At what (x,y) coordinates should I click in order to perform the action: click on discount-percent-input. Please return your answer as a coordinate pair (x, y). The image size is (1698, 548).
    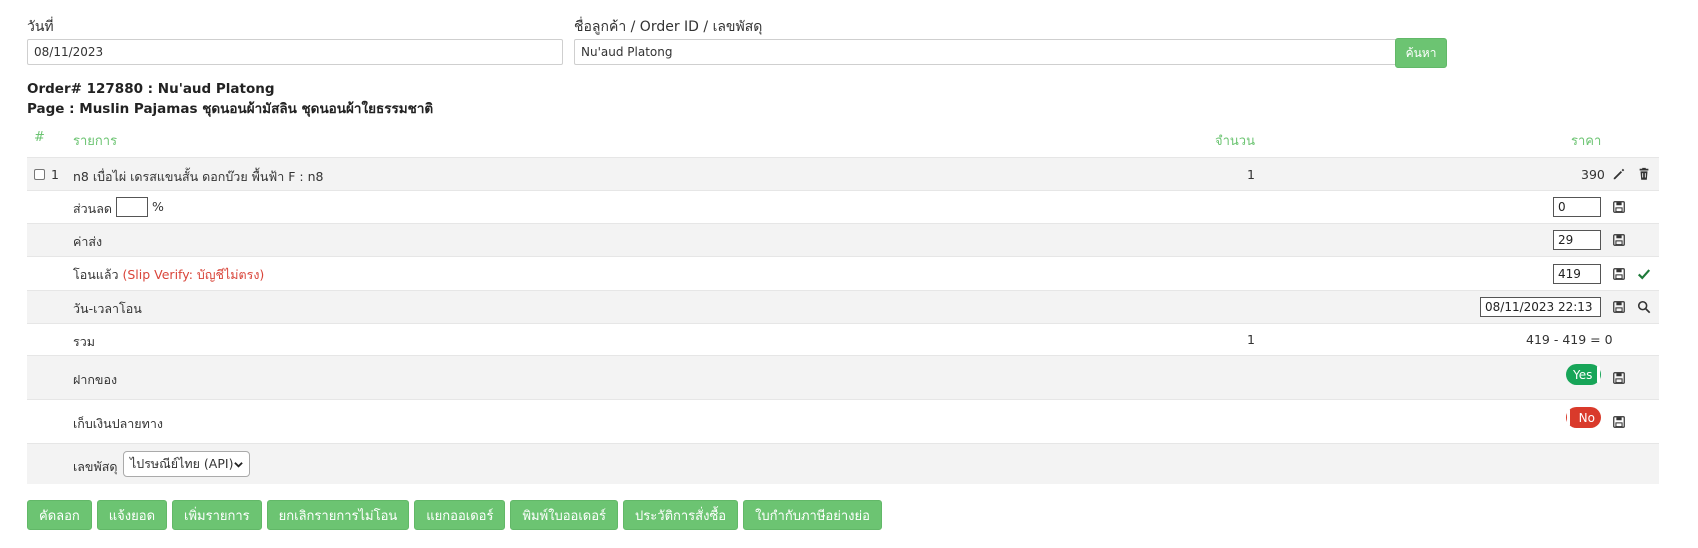
    Looking at the image, I should click on (132, 207).